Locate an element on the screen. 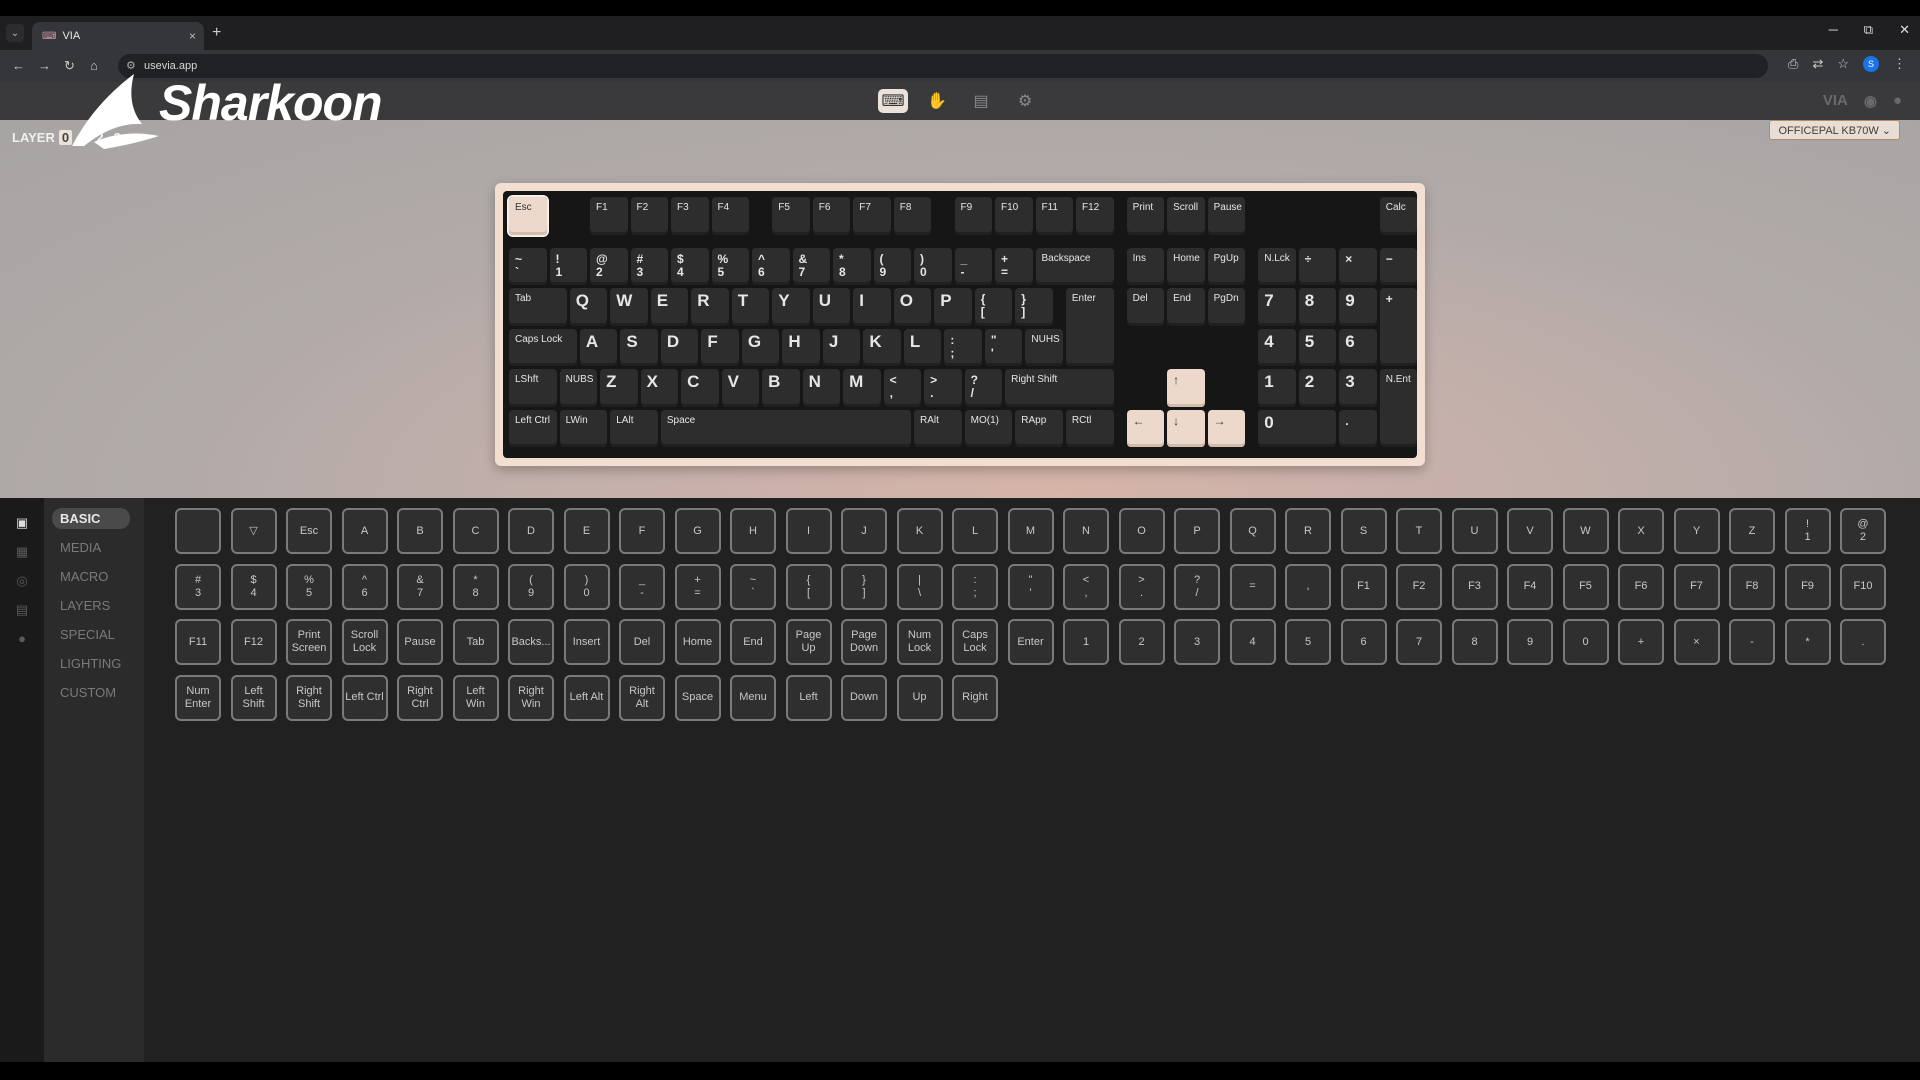 The height and width of the screenshot is (1080, 1920). keyboard-mode-icon: ⌨ is located at coordinates (893, 101).